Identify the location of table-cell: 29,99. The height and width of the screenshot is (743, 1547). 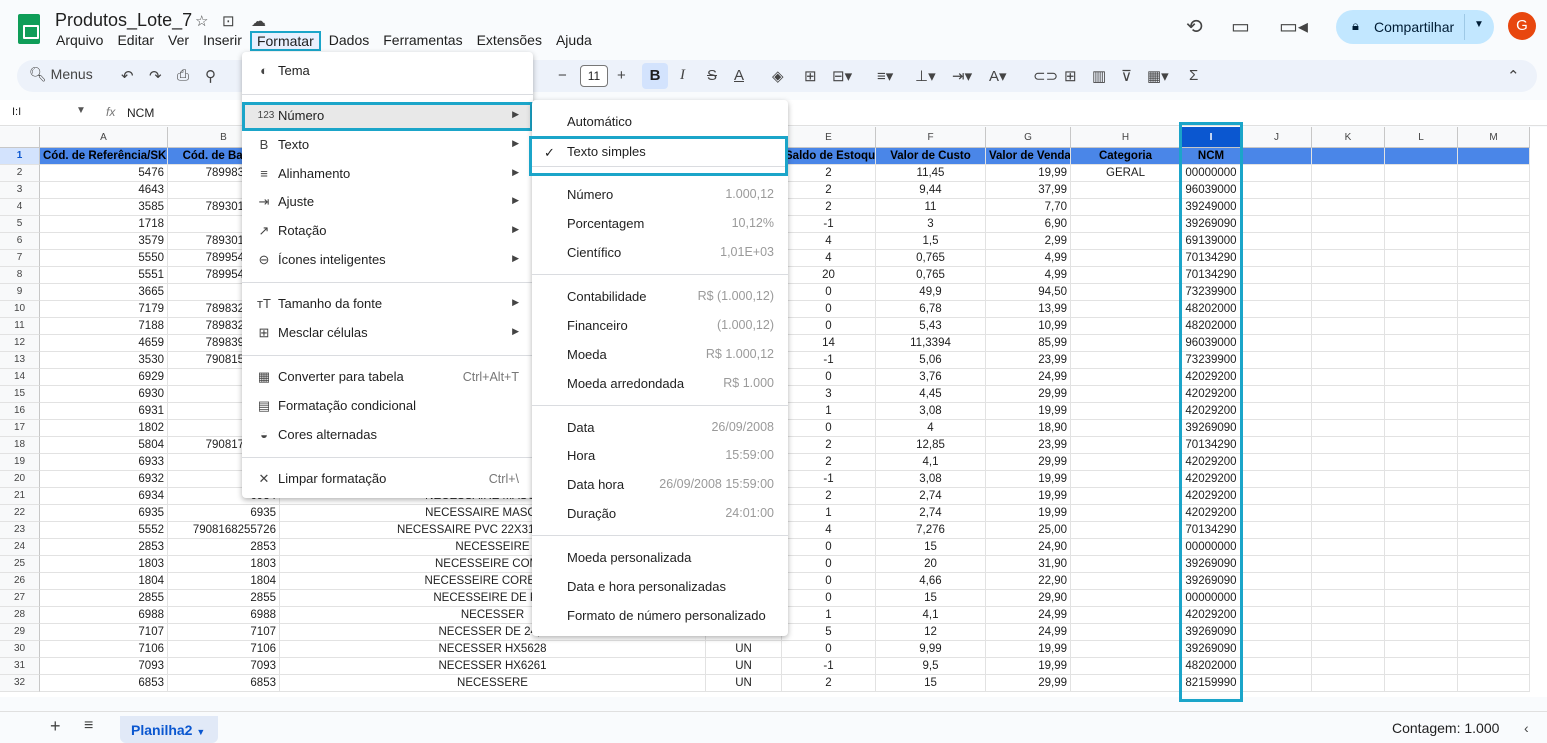
(1028, 394).